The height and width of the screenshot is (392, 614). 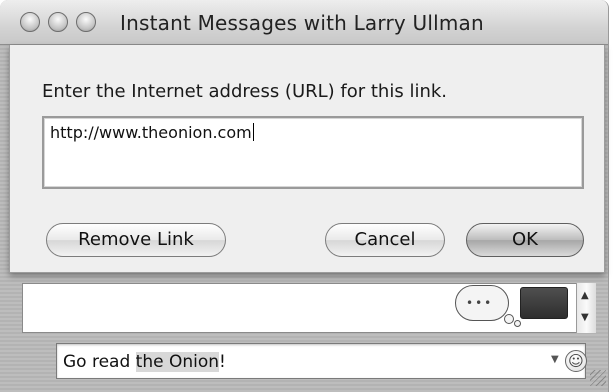 What do you see at coordinates (585, 318) in the screenshot?
I see `scroll-down-arrow-icon: ▼` at bounding box center [585, 318].